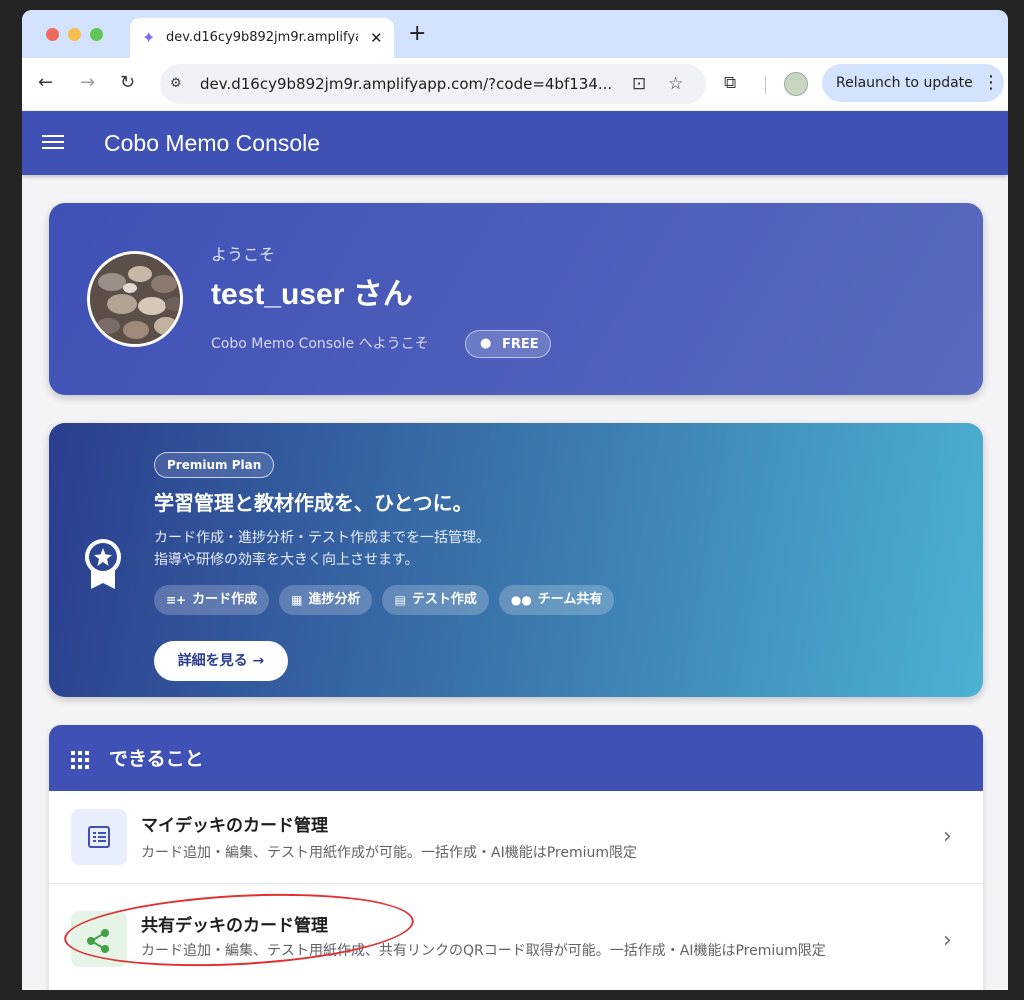 This screenshot has height=1000, width=1024. What do you see at coordinates (400, 600) in the screenshot?
I see `clipboard-icon: ▤` at bounding box center [400, 600].